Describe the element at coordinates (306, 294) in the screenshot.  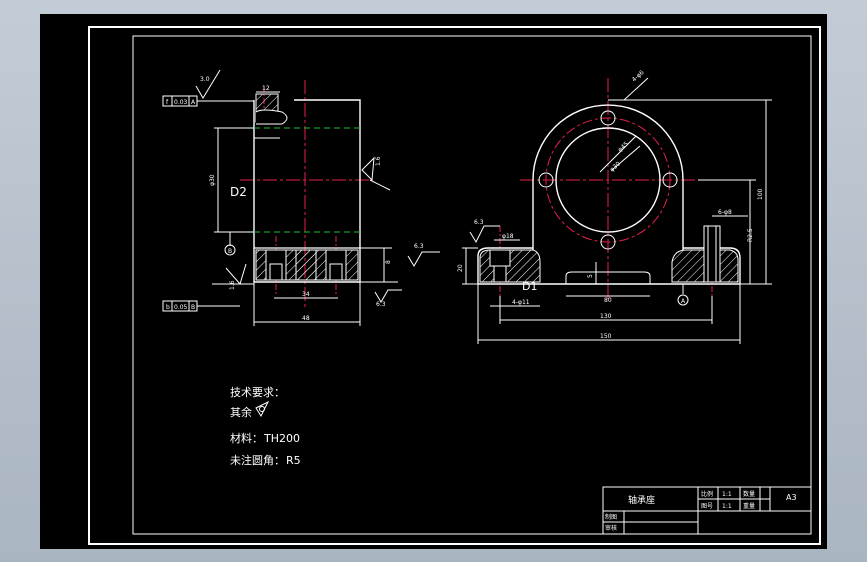
I see `dim-inner-text: 34` at that location.